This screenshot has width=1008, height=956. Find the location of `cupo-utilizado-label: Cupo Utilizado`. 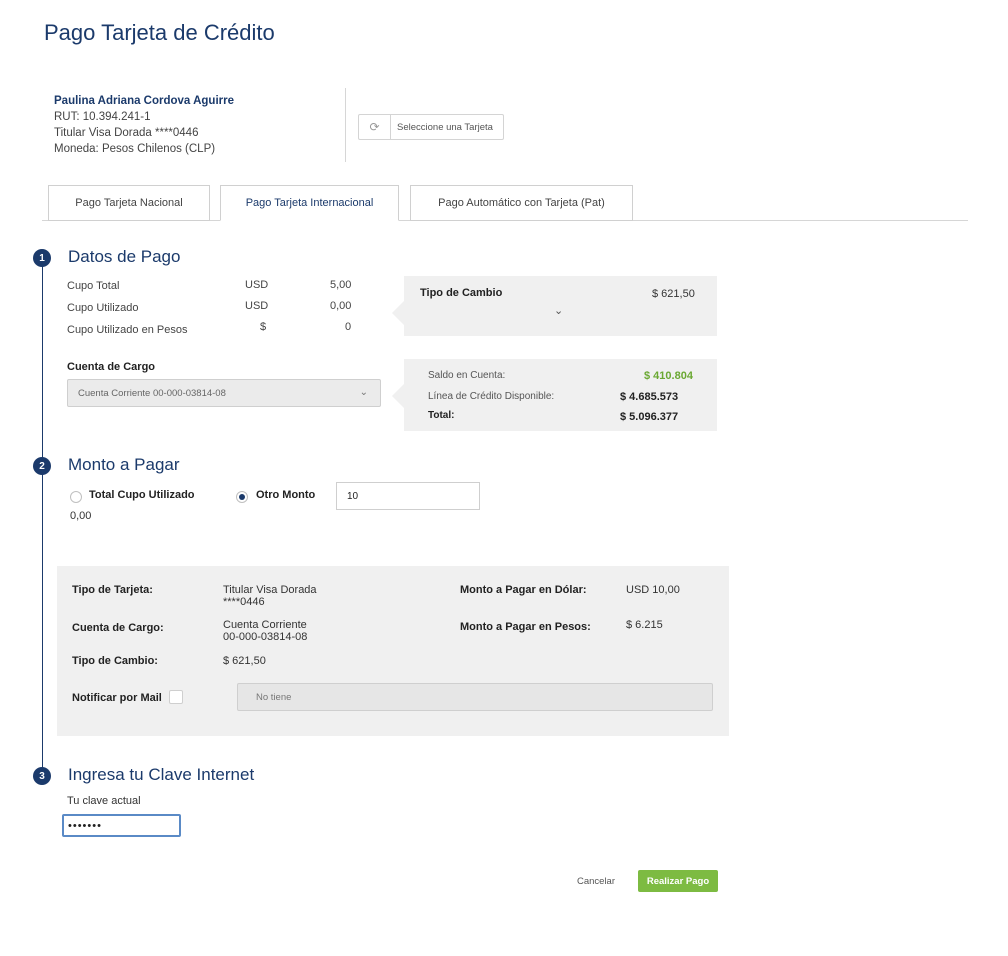

cupo-utilizado-label: Cupo Utilizado is located at coordinates (103, 308).